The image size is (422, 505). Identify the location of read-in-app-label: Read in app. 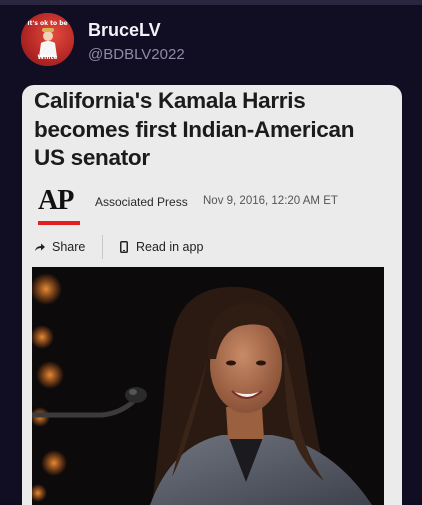
(170, 247).